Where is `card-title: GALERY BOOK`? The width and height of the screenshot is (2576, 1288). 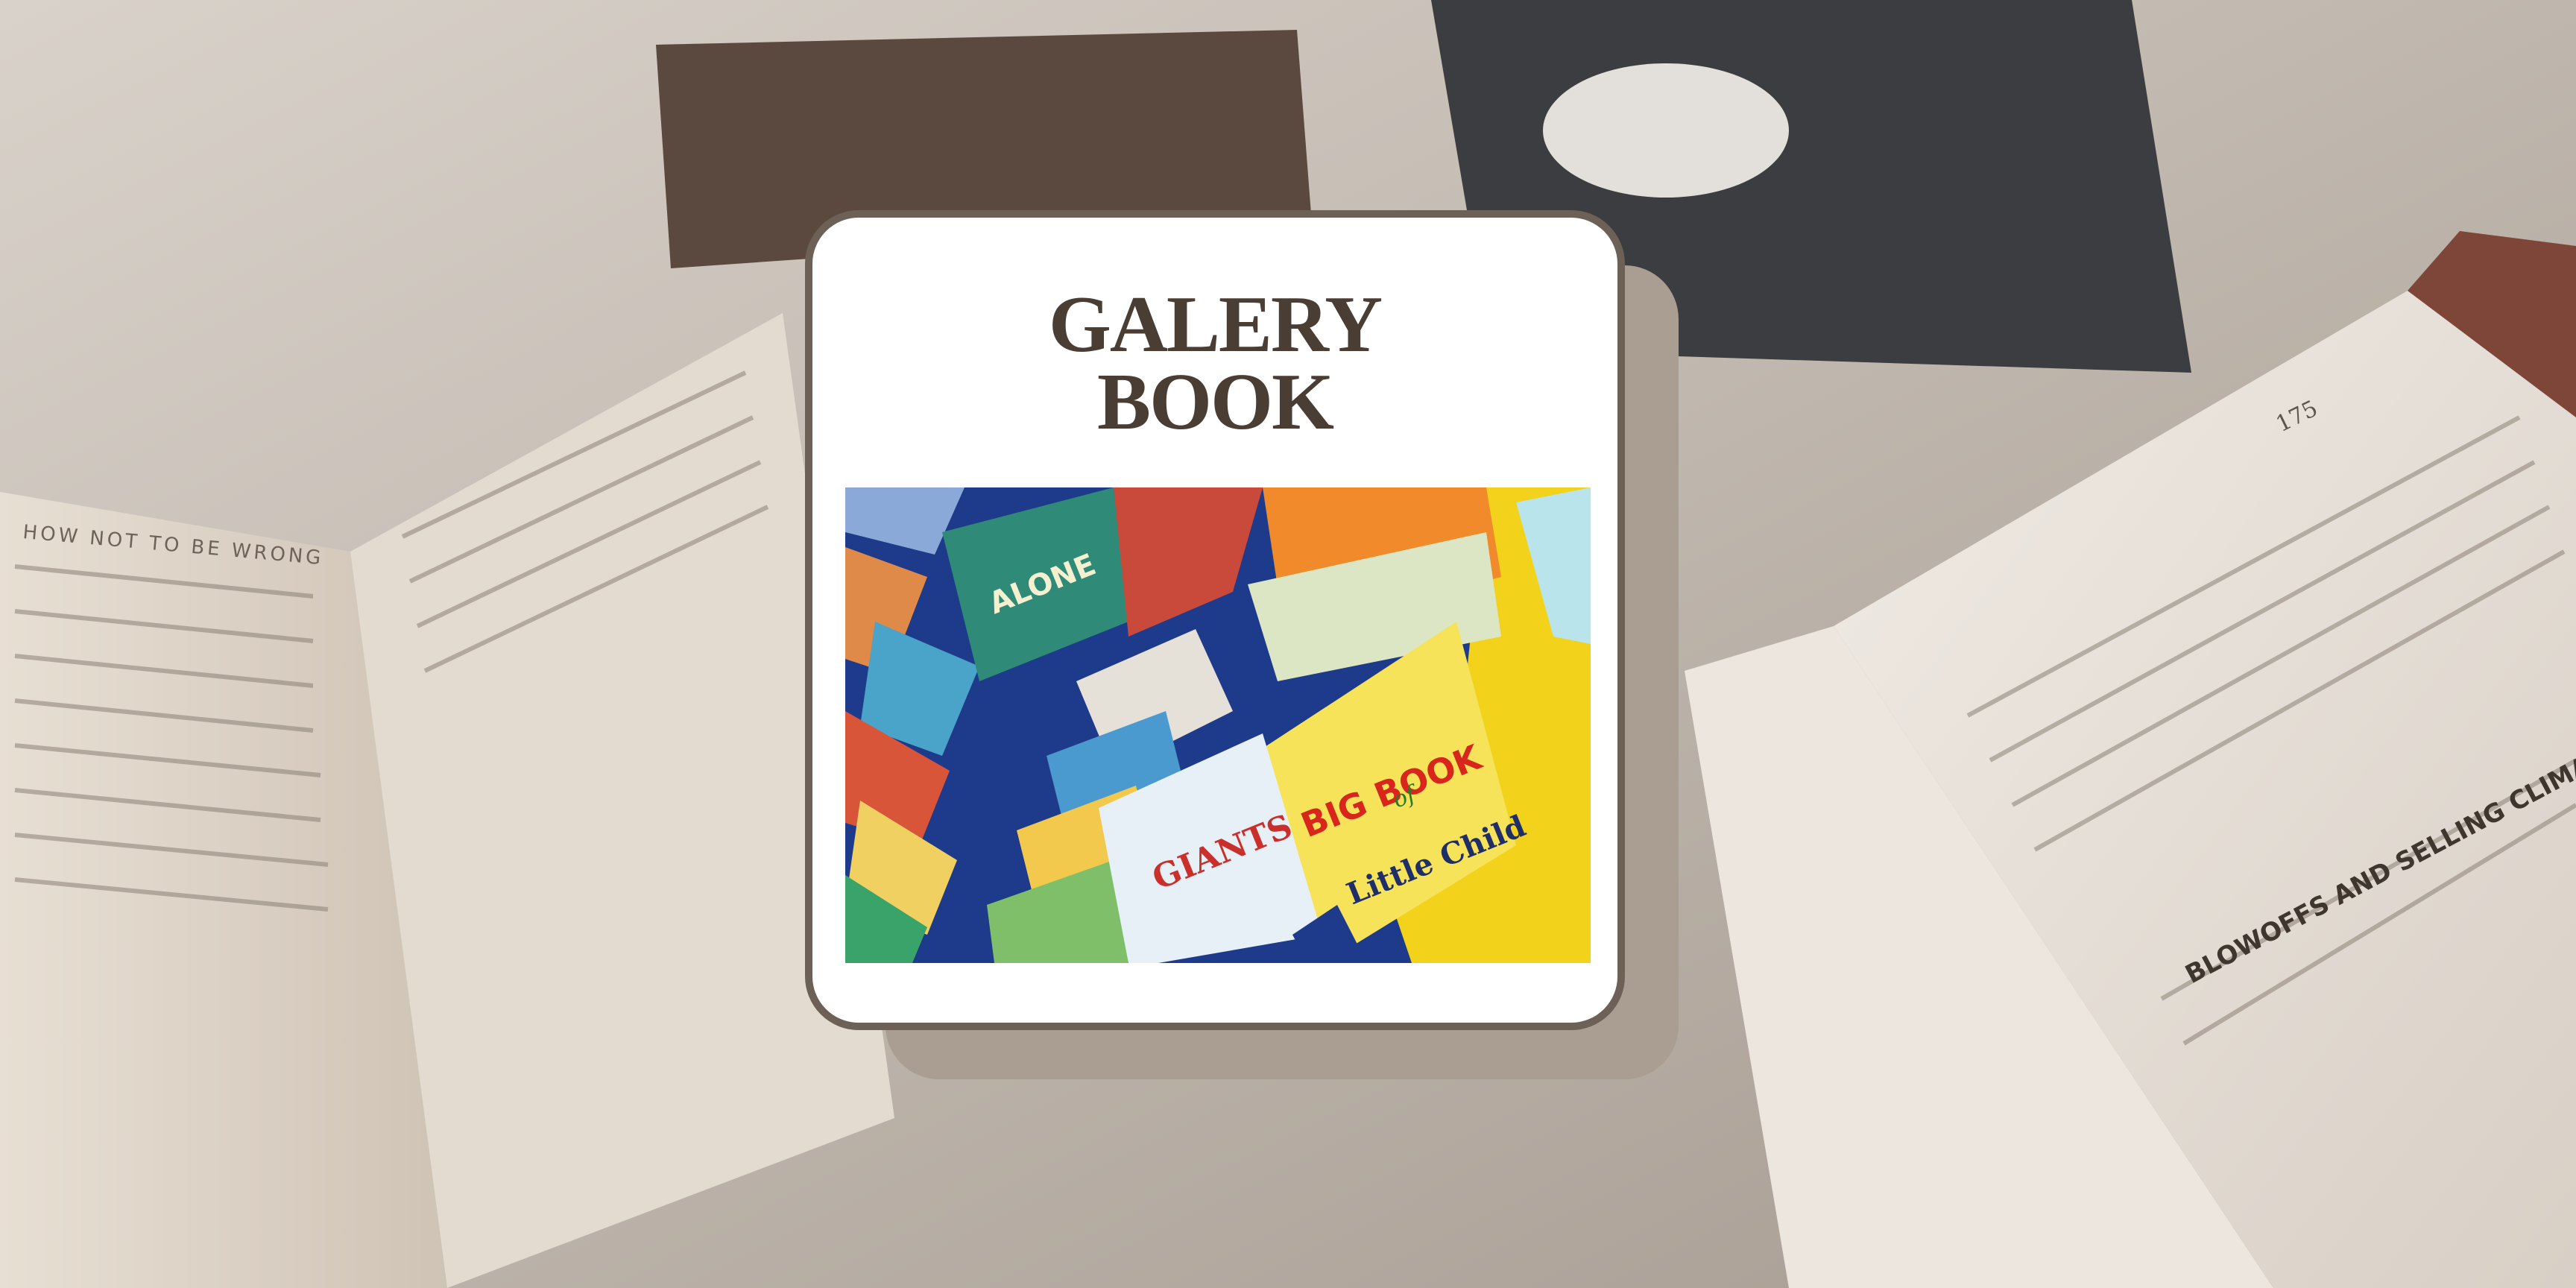
card-title: GALERY BOOK is located at coordinates (1214, 363).